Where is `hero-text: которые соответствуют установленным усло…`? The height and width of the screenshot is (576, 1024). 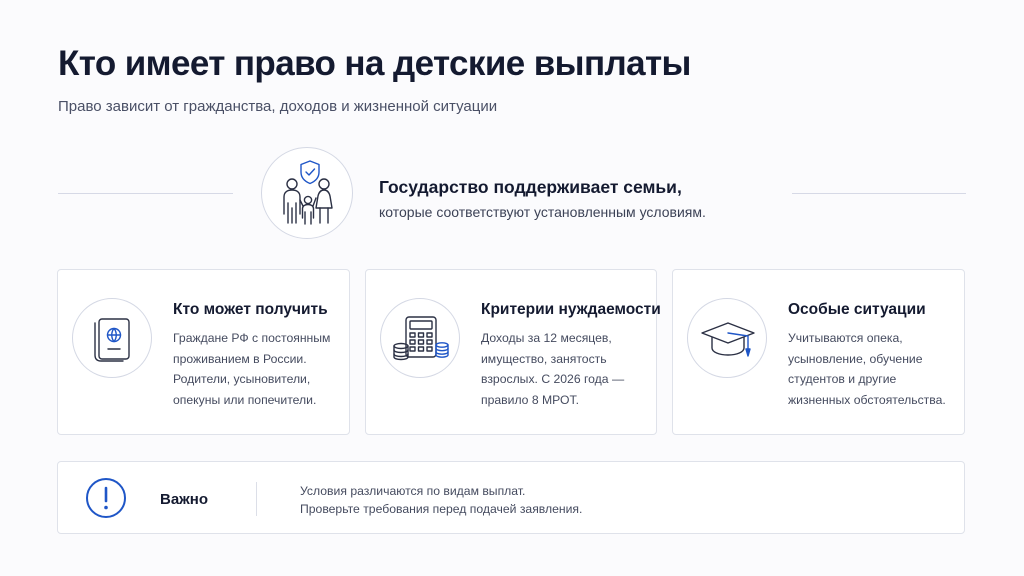 hero-text: которые соответствуют установленным усло… is located at coordinates (542, 212).